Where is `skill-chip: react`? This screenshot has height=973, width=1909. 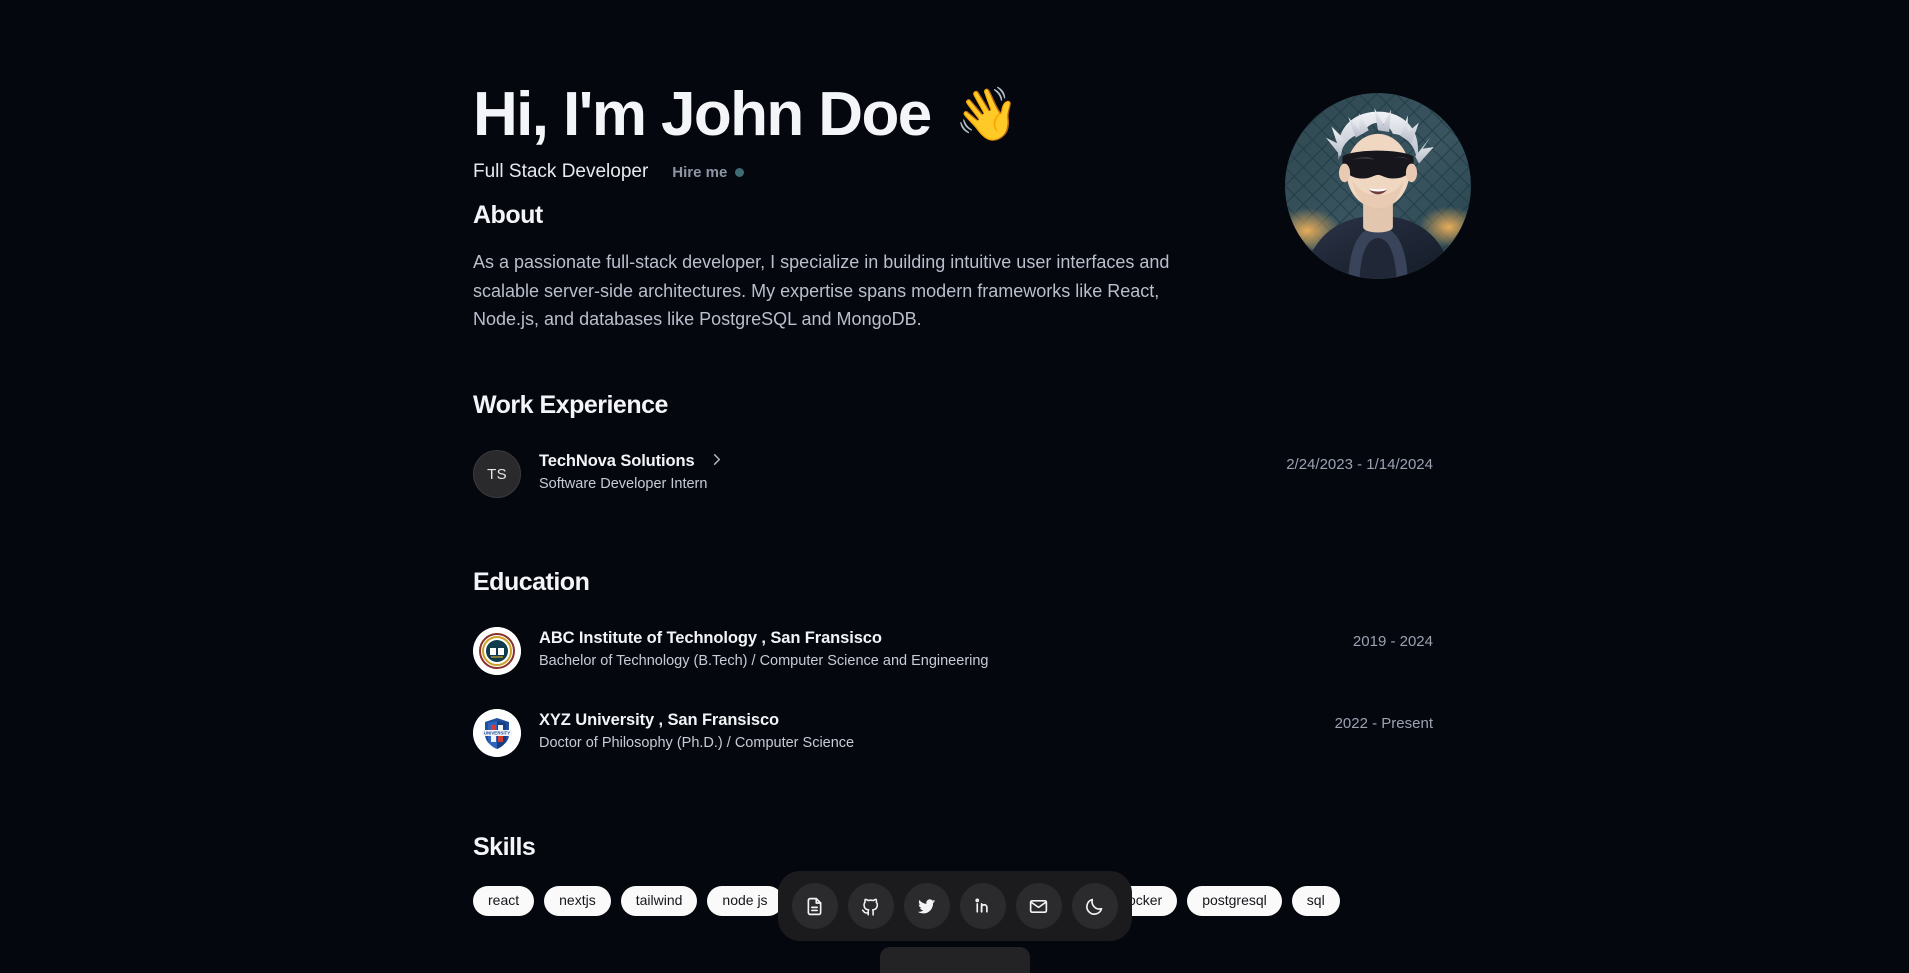
skill-chip: react is located at coordinates (504, 901).